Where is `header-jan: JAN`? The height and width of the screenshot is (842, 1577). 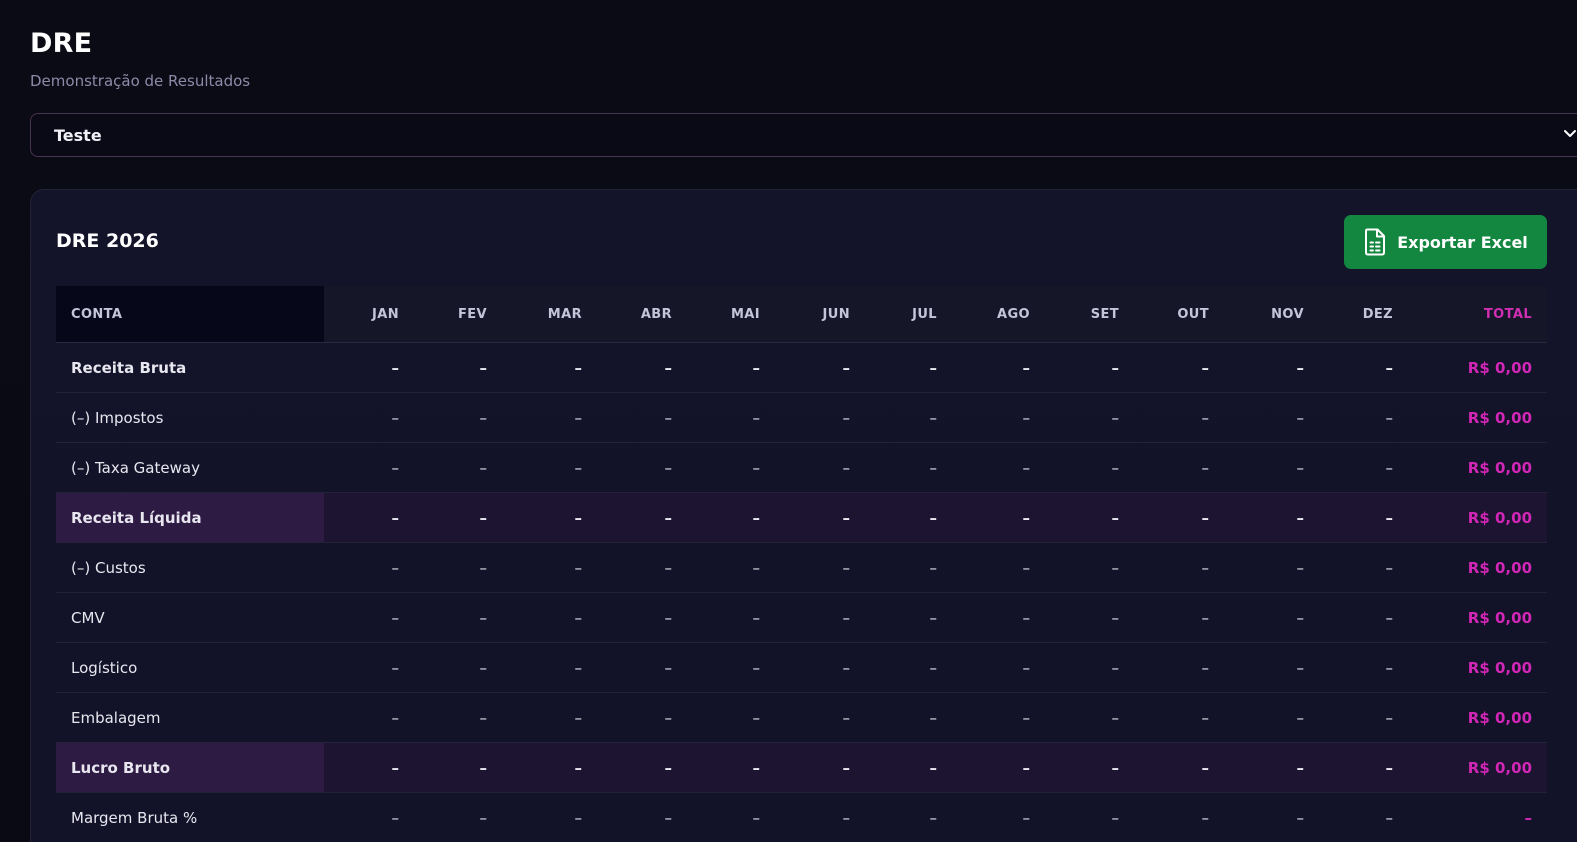
header-jan: JAN is located at coordinates (369, 314).